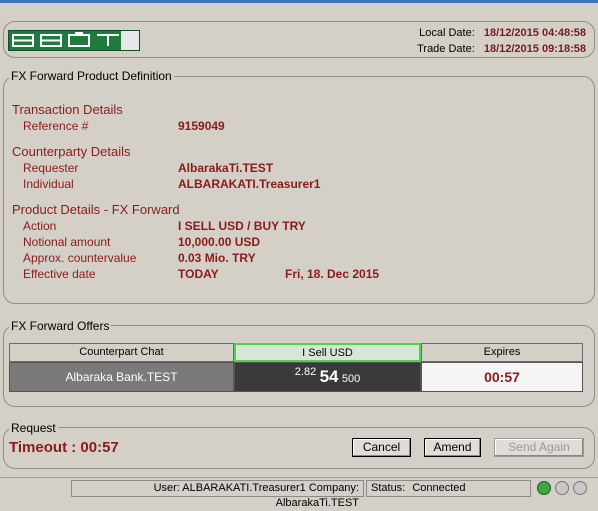 This screenshot has height=511, width=598. I want to click on trade-date-label: Trade Date:, so click(446, 49).